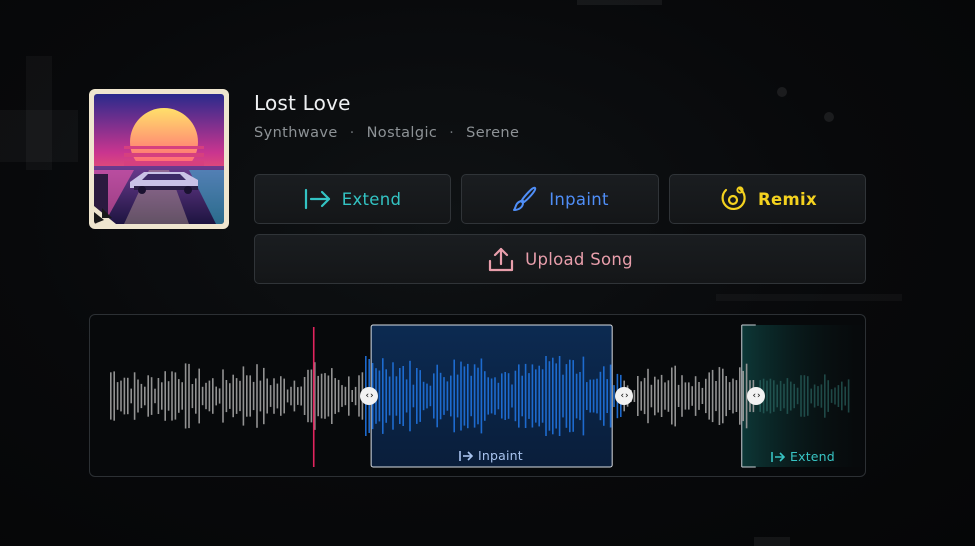 The height and width of the screenshot is (546, 975). What do you see at coordinates (624, 396) in the screenshot?
I see `inpaint-end-handle: ‹›` at bounding box center [624, 396].